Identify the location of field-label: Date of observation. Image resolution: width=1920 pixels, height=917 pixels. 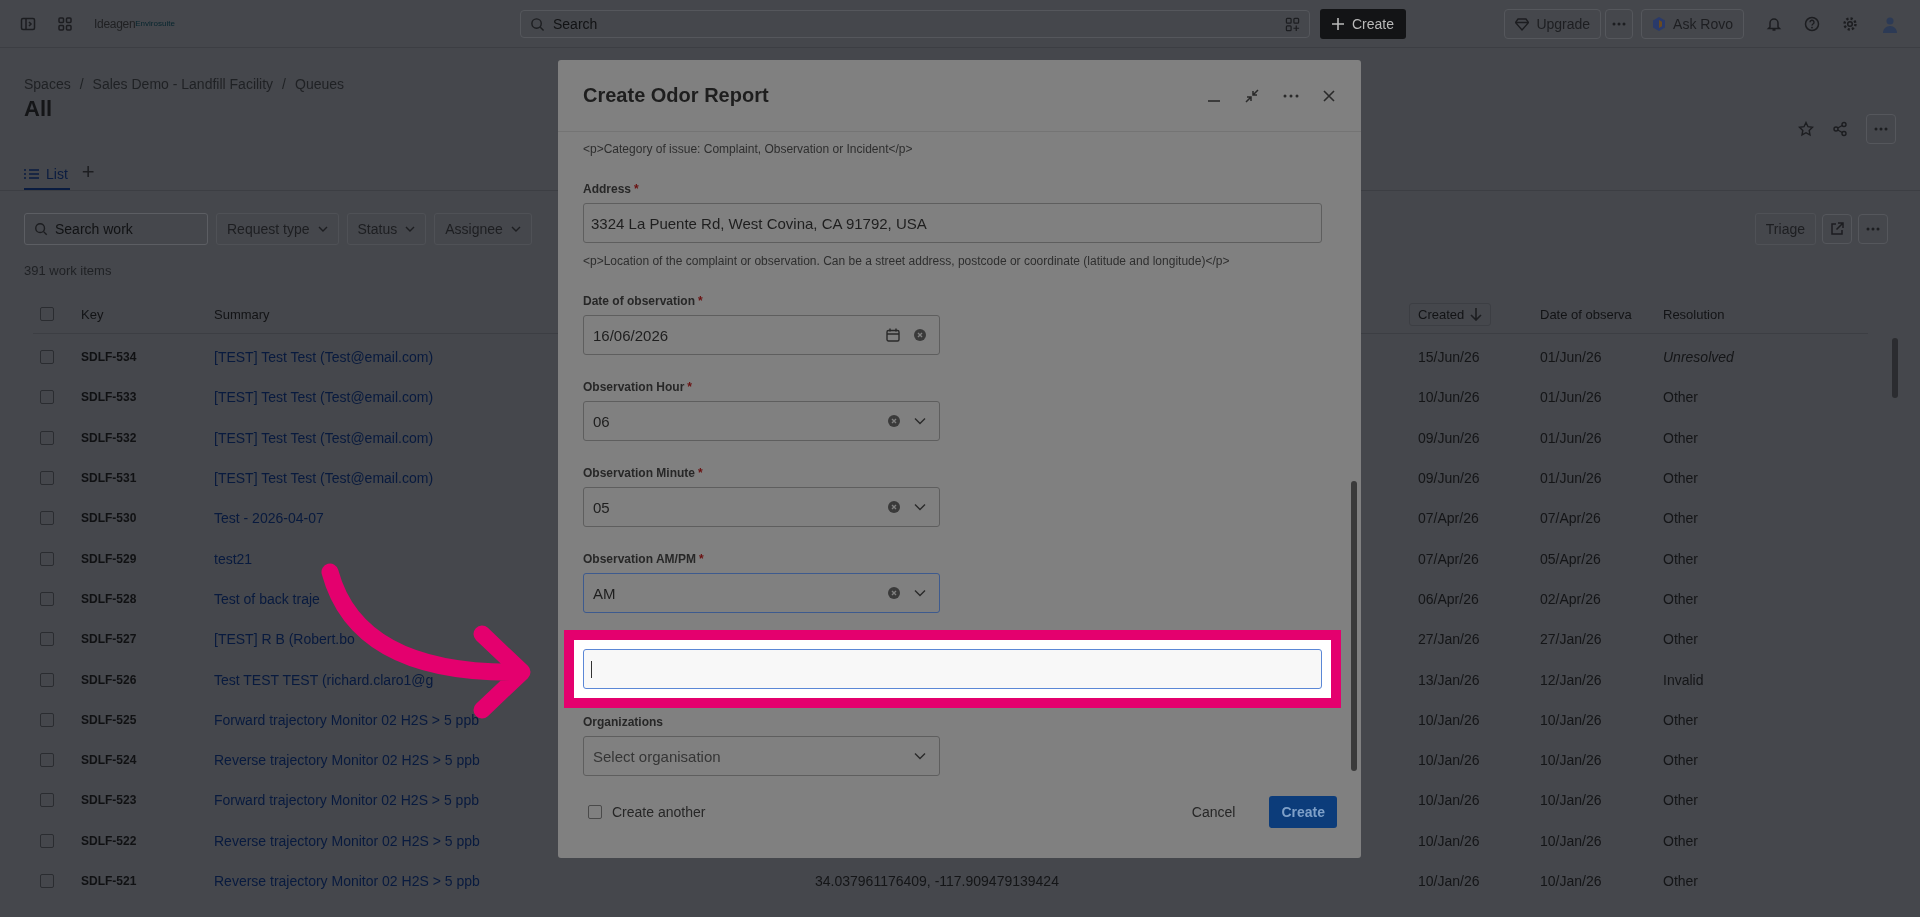
(639, 301).